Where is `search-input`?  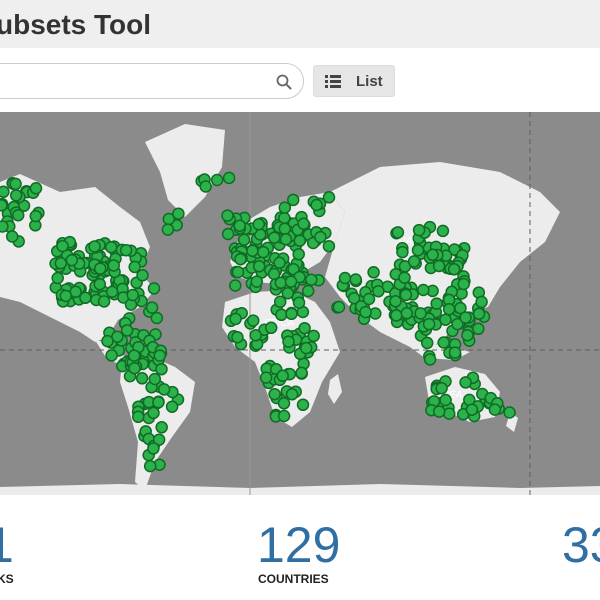
search-input is located at coordinates (119, 82).